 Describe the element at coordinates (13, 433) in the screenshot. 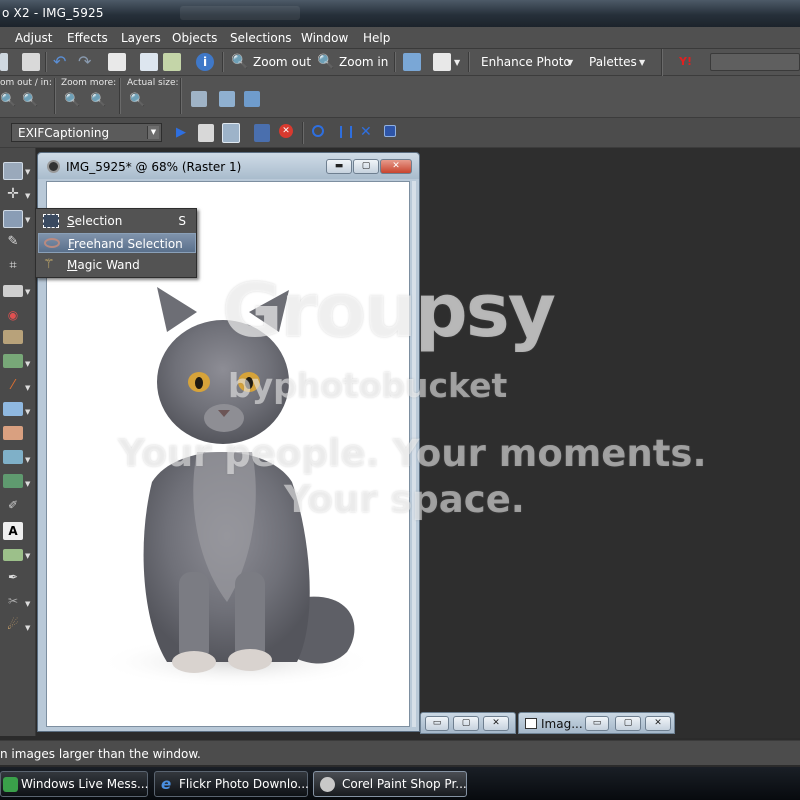

I see `eraser-tool-icon` at that location.